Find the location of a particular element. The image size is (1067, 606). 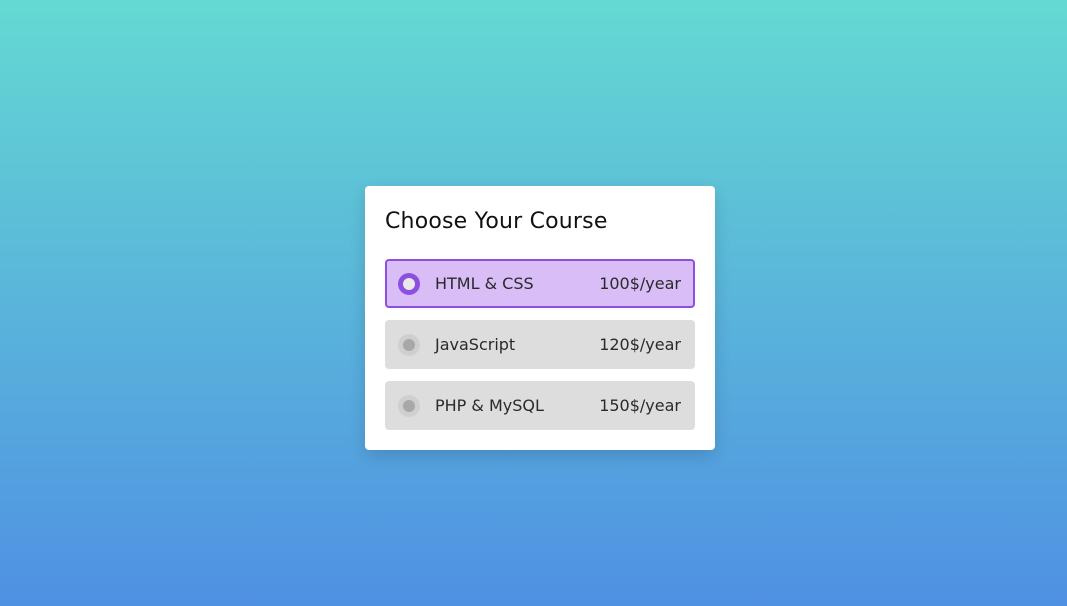

course-option-php-mysql: PHP & MySQL 150$/year is located at coordinates (540, 405).